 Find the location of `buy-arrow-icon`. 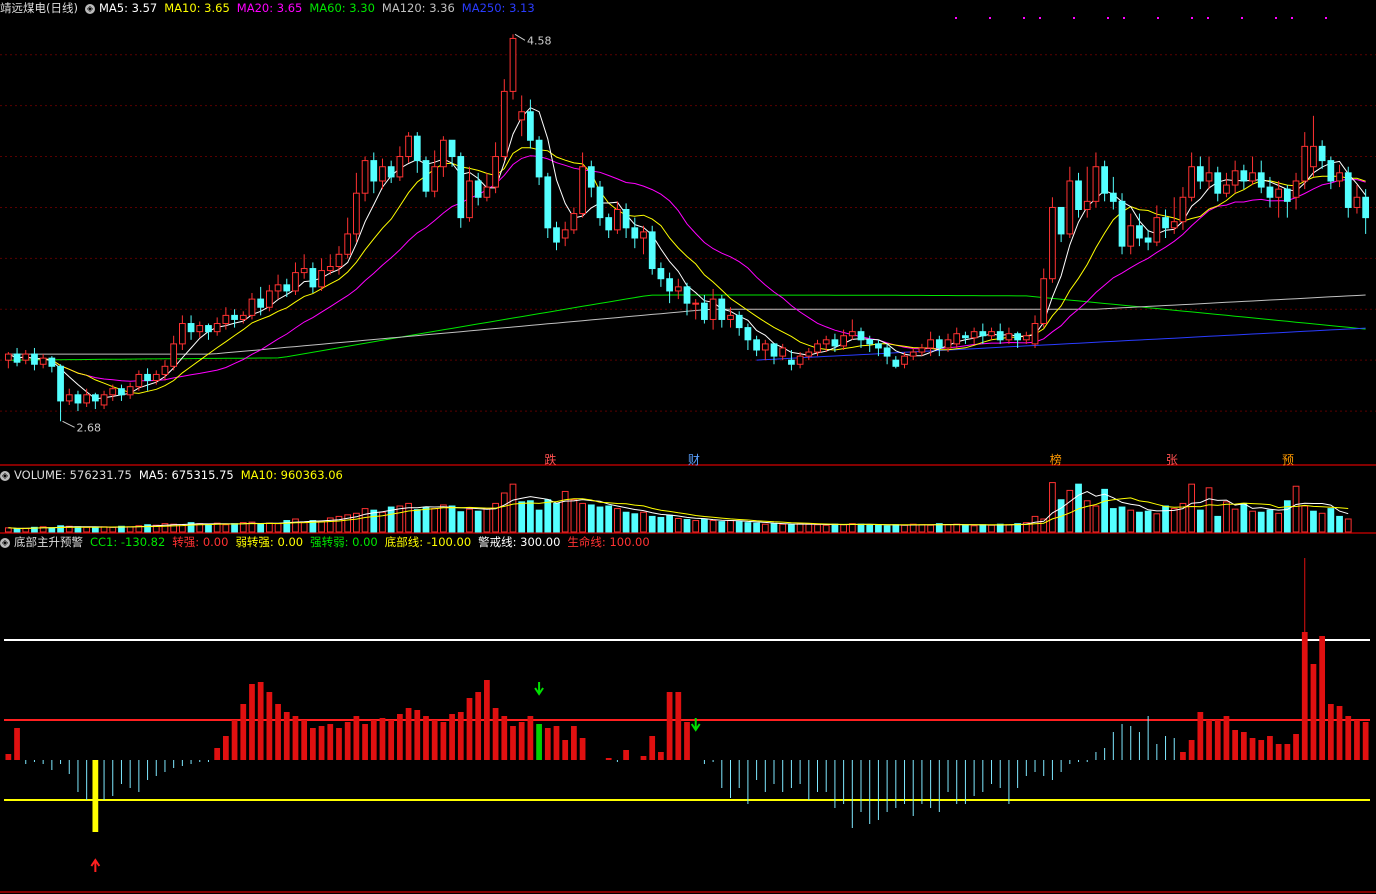

buy-arrow-icon is located at coordinates (95, 865).